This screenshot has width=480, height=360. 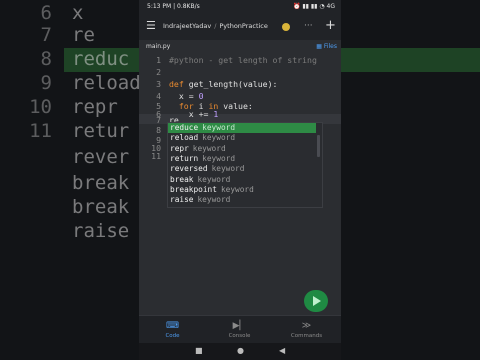 I want to click on python-language-icon, so click(x=286, y=27).